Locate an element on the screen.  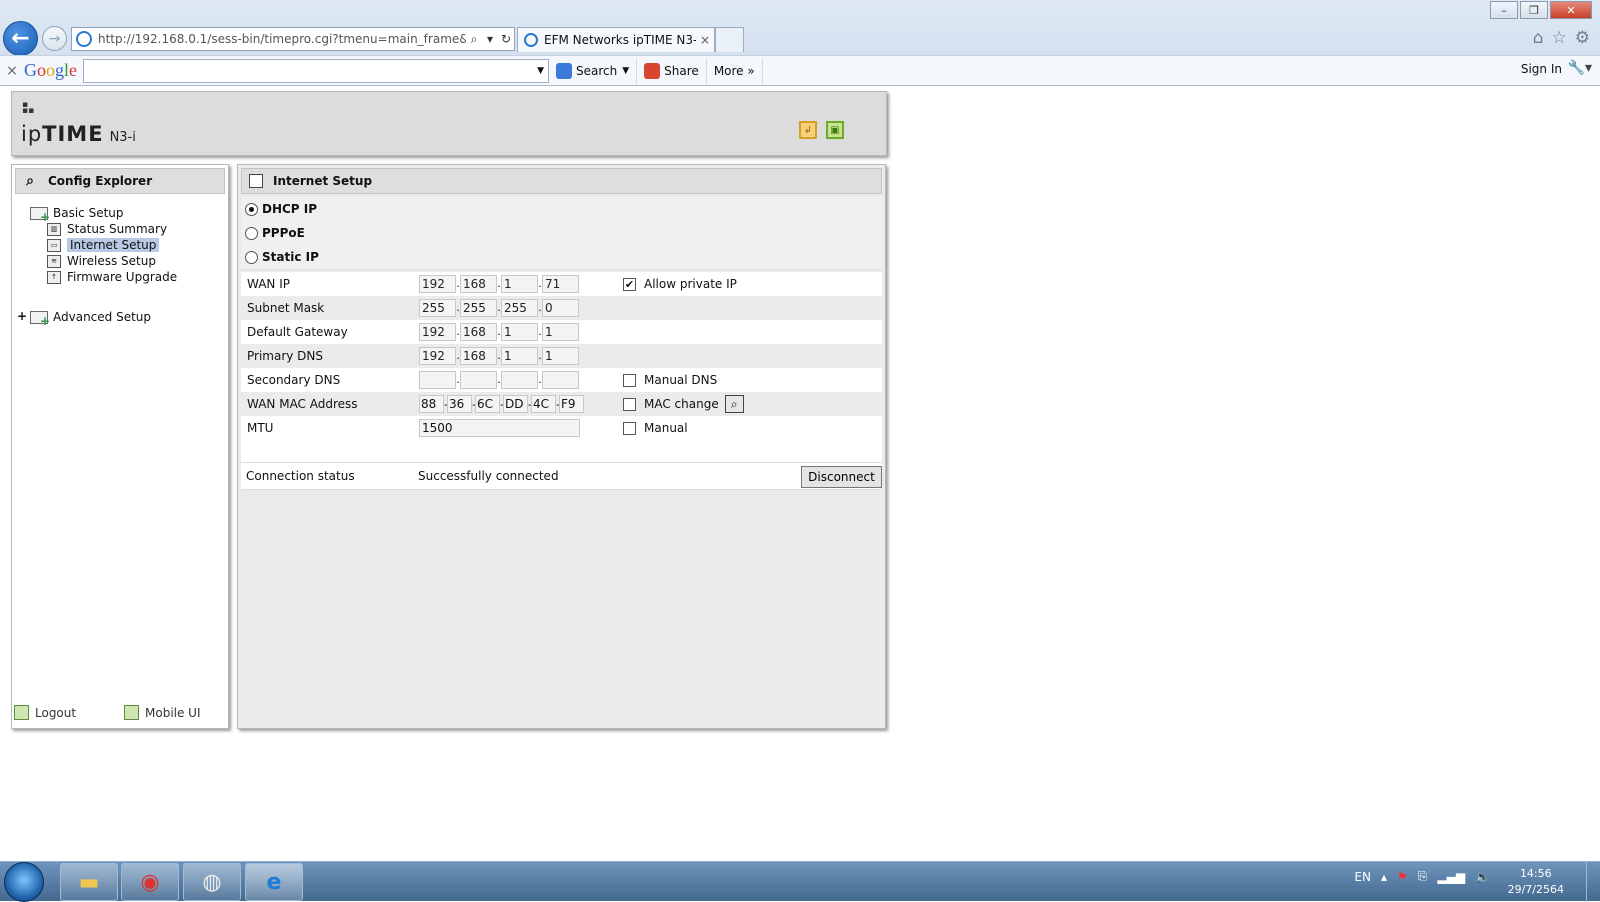
system-tray: EN ▴ ⚑ ⎘ ▂▄▆ 🔈 is located at coordinates (1422, 876).